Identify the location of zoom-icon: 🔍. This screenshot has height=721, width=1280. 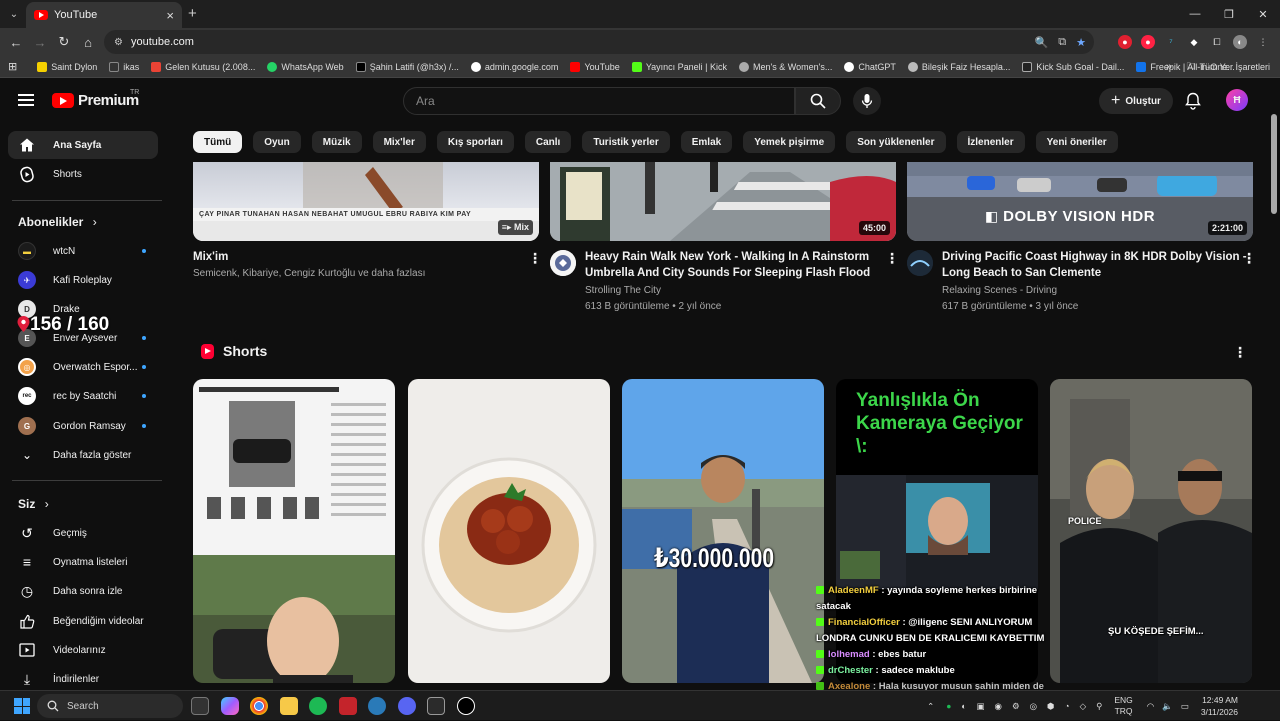
(1042, 42).